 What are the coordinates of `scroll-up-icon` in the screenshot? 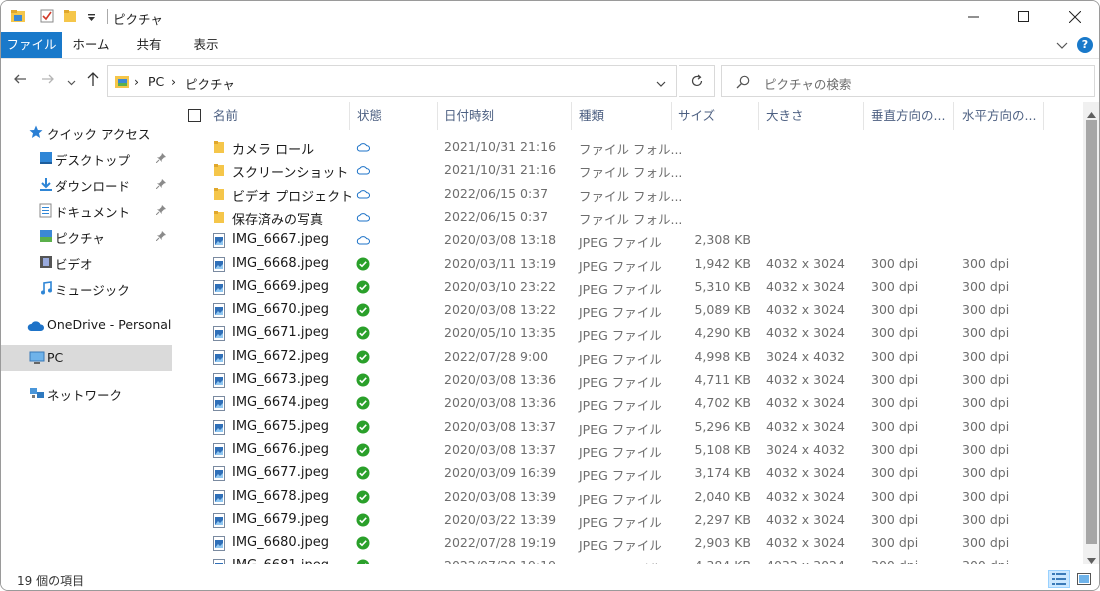 It's located at (1091, 113).